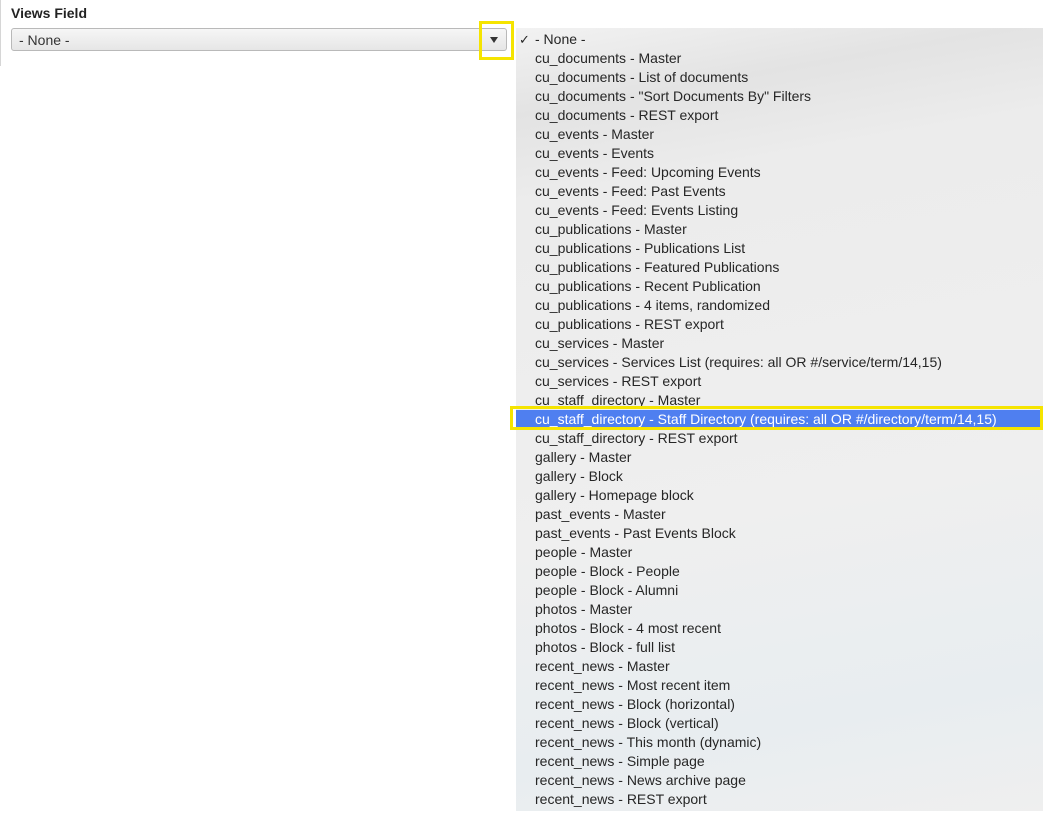 This screenshot has width=1053, height=817. Describe the element at coordinates (614, 495) in the screenshot. I see `dropdown-option-label: gallery - Homepage block` at that location.